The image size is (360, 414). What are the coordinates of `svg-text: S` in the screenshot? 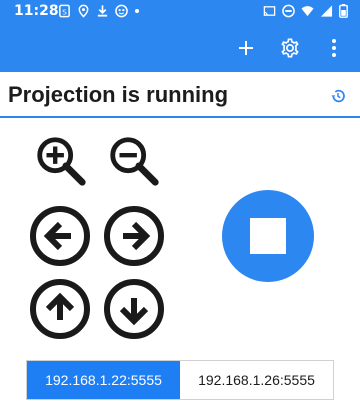 It's located at (64, 11).